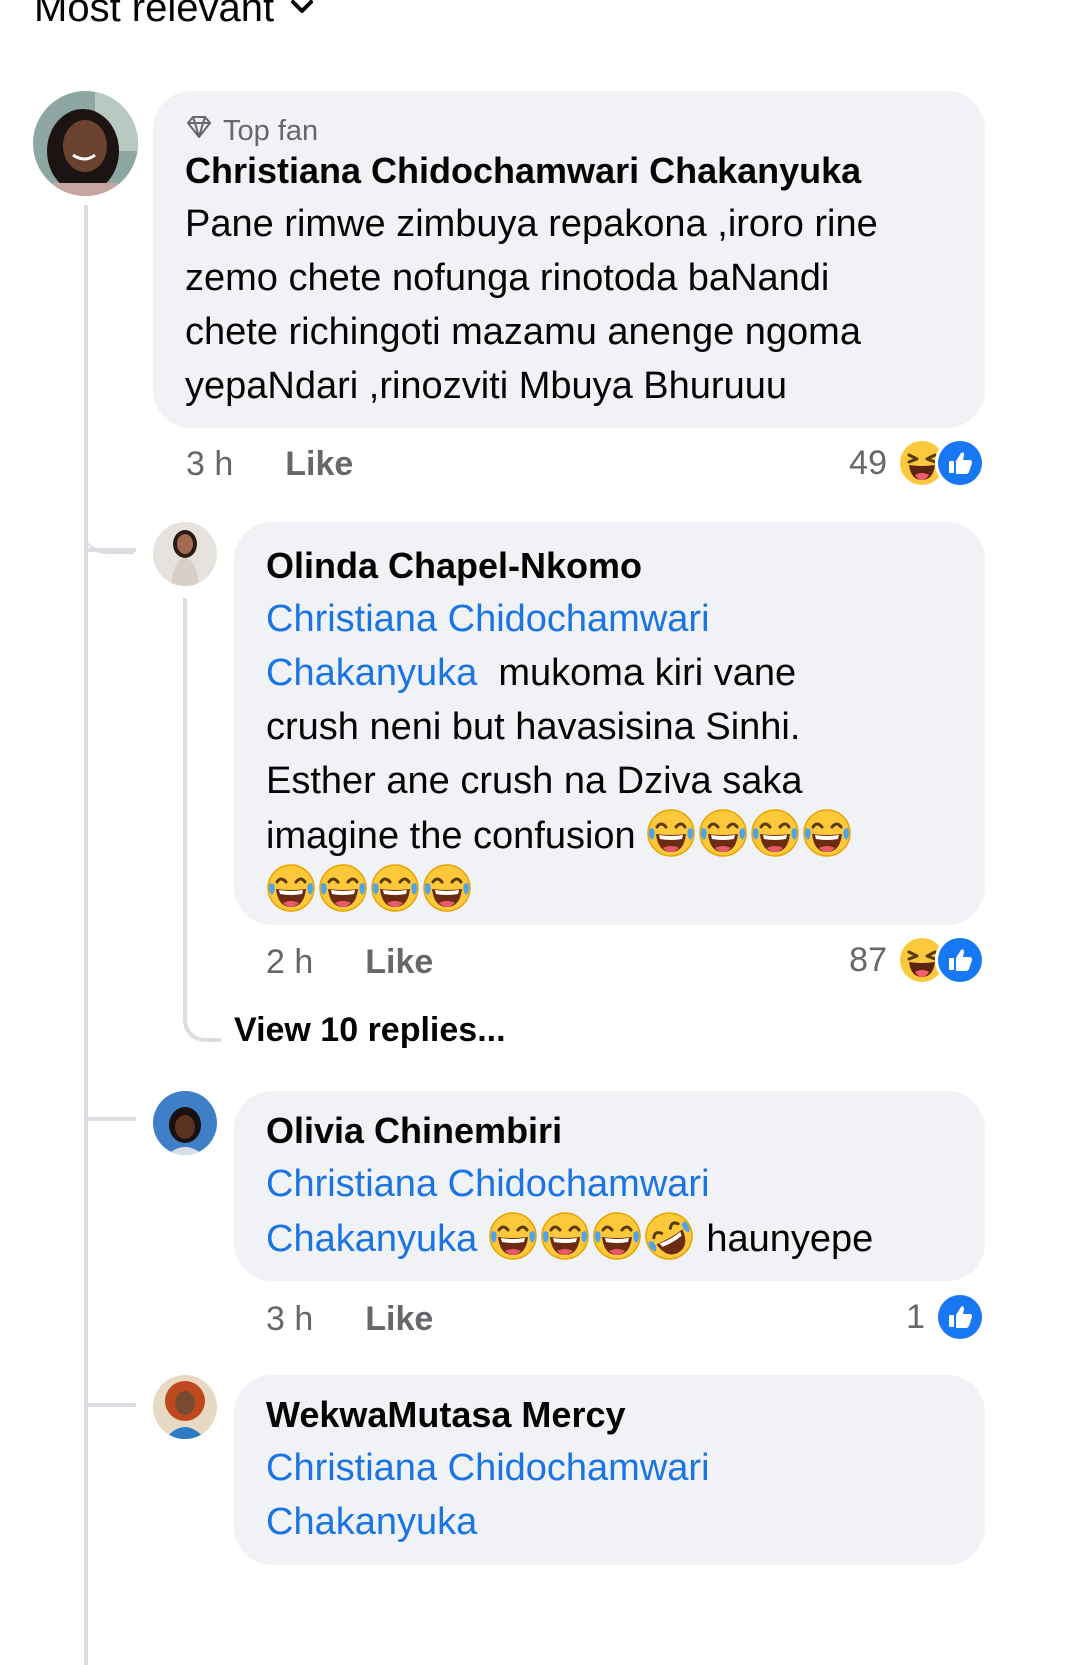  What do you see at coordinates (669, 1236) in the screenshot?
I see `rolling-laughing-emoji-icon` at bounding box center [669, 1236].